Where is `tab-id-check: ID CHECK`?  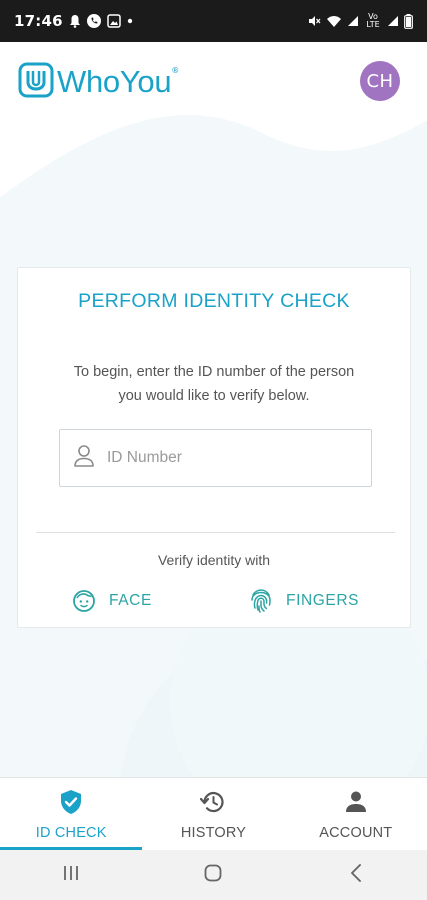 tab-id-check: ID CHECK is located at coordinates (71, 814).